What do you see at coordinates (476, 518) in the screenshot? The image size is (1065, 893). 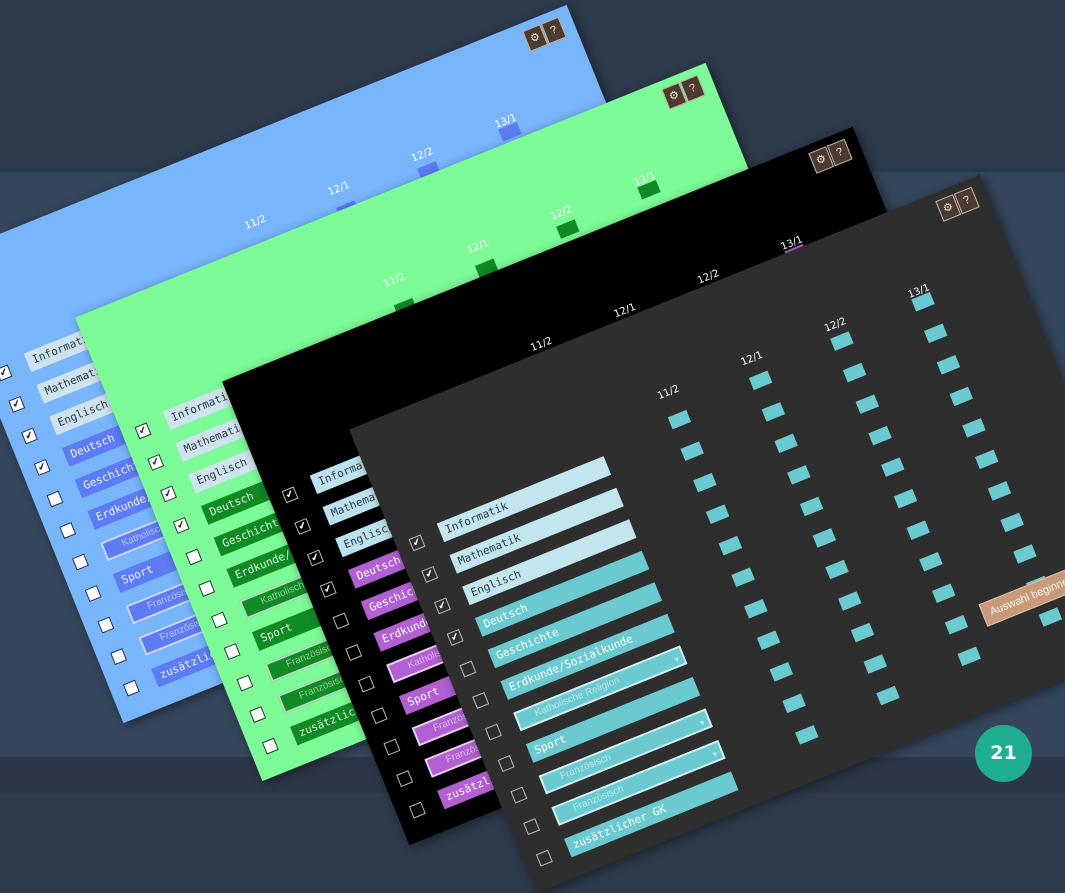 I see `subject-label: Informatik` at bounding box center [476, 518].